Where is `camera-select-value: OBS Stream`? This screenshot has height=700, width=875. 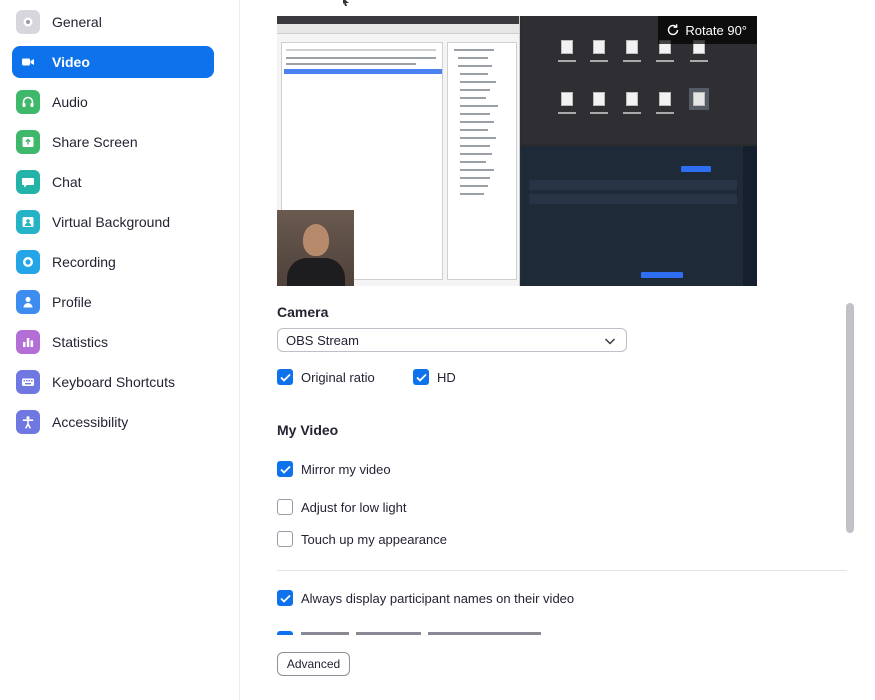 camera-select-value: OBS Stream is located at coordinates (322, 340).